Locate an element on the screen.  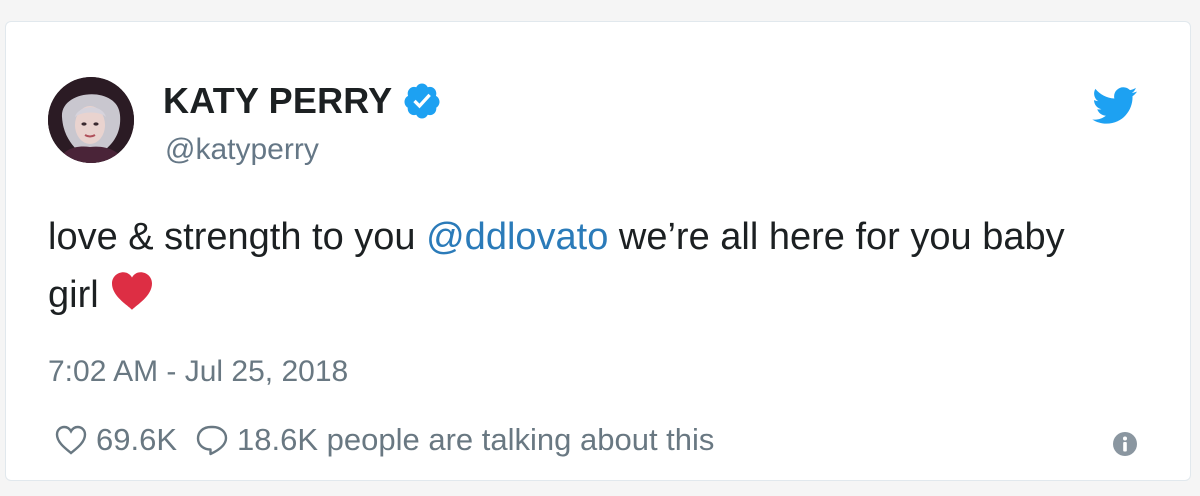
user-handle: @katyperry is located at coordinates (242, 150).